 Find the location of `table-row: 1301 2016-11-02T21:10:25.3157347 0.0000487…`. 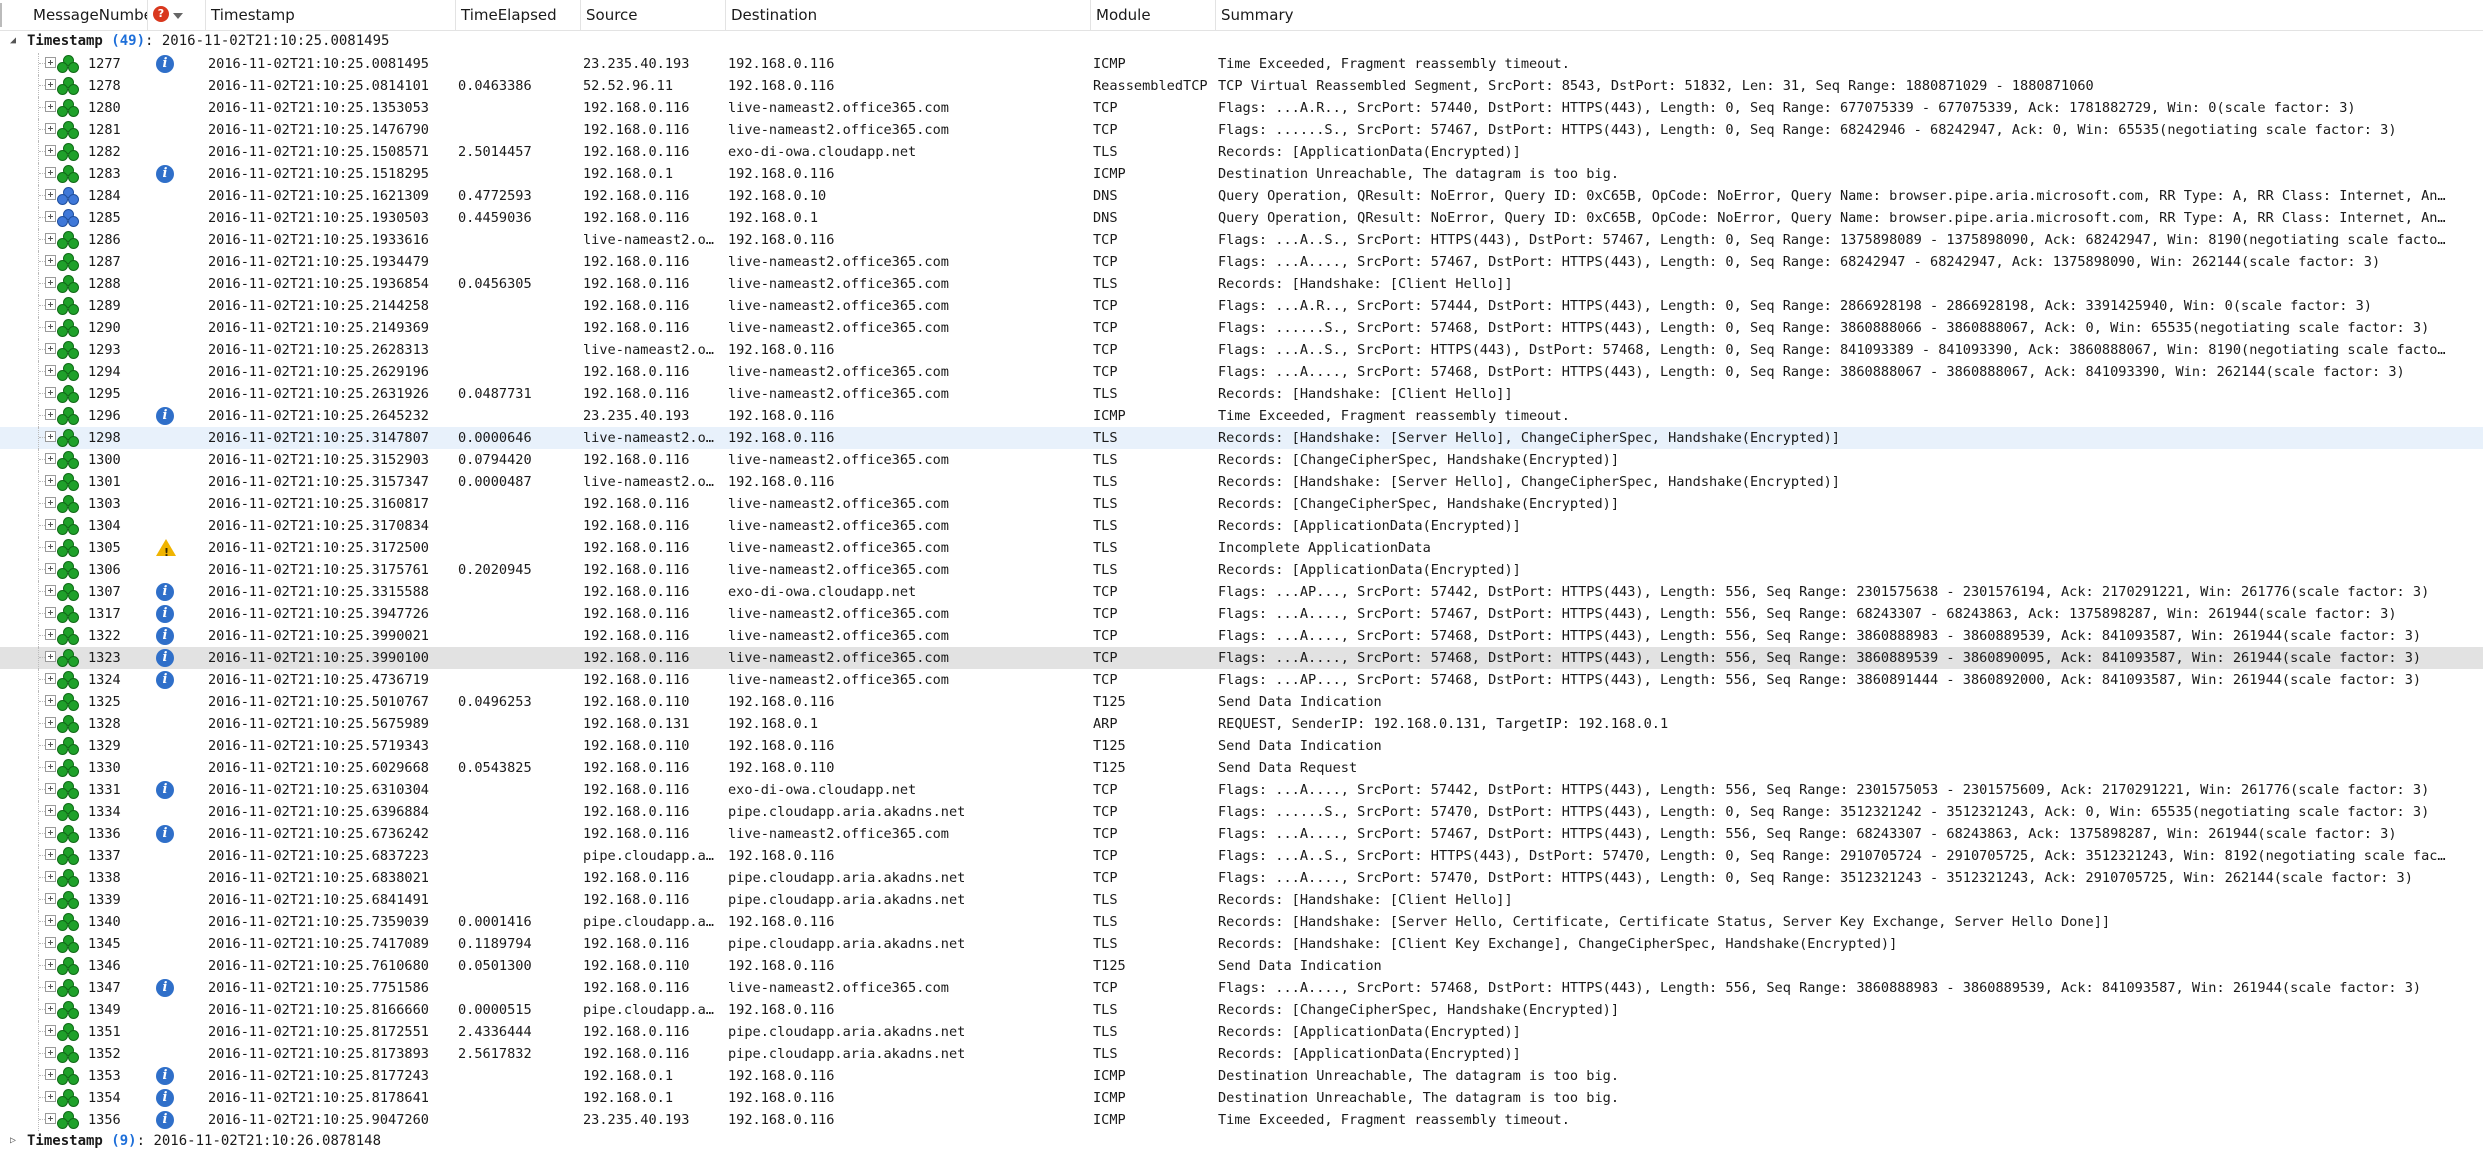

table-row: 1301 2016-11-02T21:10:25.3157347 0.0000487… is located at coordinates (1241, 482).